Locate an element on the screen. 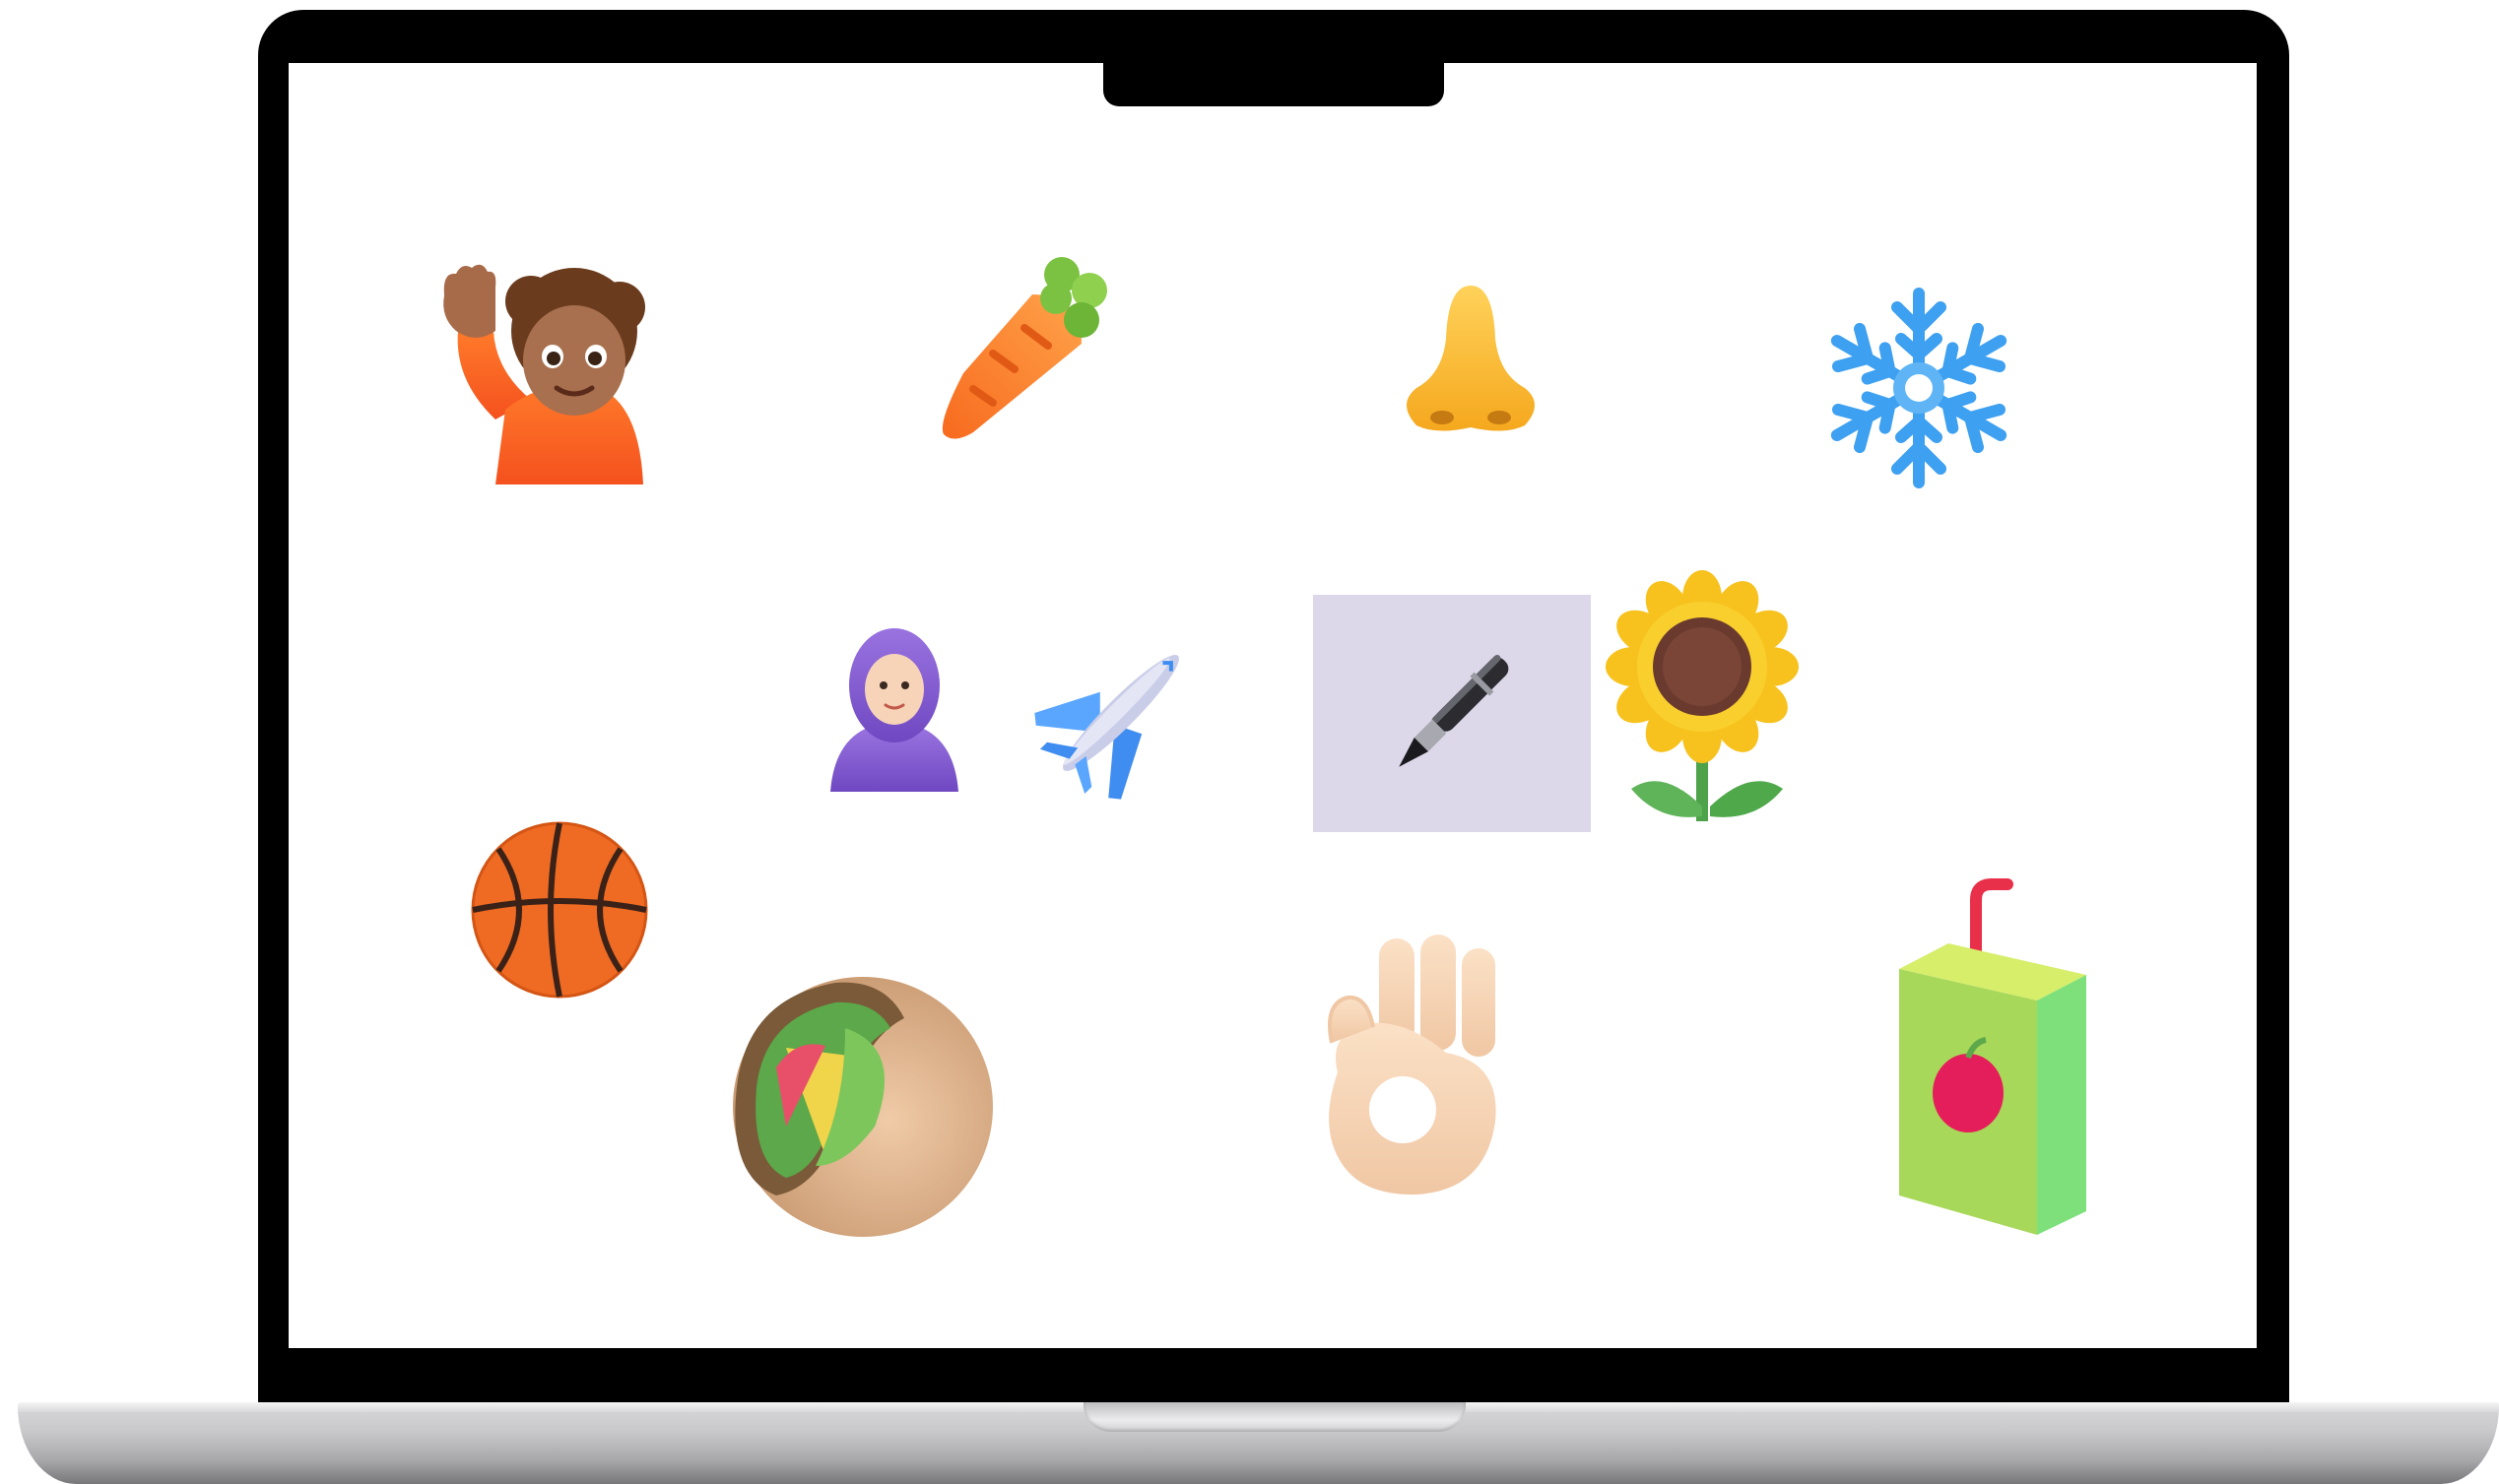 The width and height of the screenshot is (2499, 1484). ok-hand-icon is located at coordinates (1411, 1062).